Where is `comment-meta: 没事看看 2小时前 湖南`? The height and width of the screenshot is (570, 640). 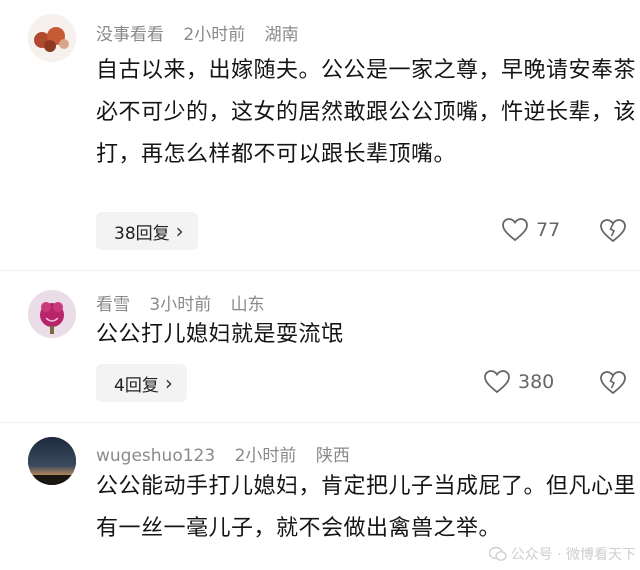
comment-meta: 没事看看 2小时前 湖南 is located at coordinates (204, 32).